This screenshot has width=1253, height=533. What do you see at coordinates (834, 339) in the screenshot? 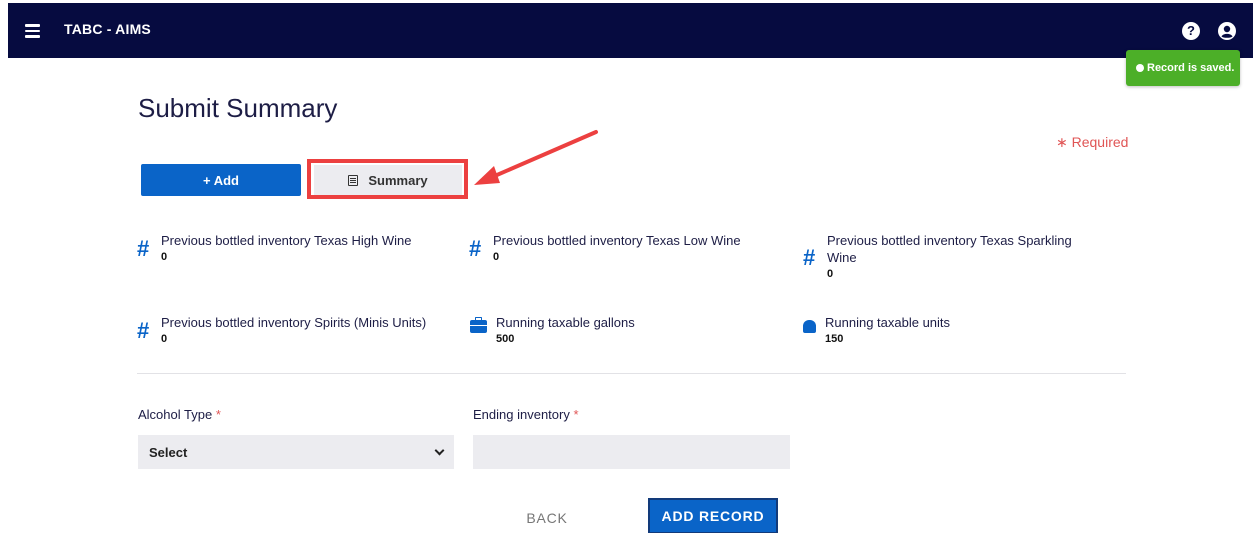
I see `stat-value: 150` at bounding box center [834, 339].